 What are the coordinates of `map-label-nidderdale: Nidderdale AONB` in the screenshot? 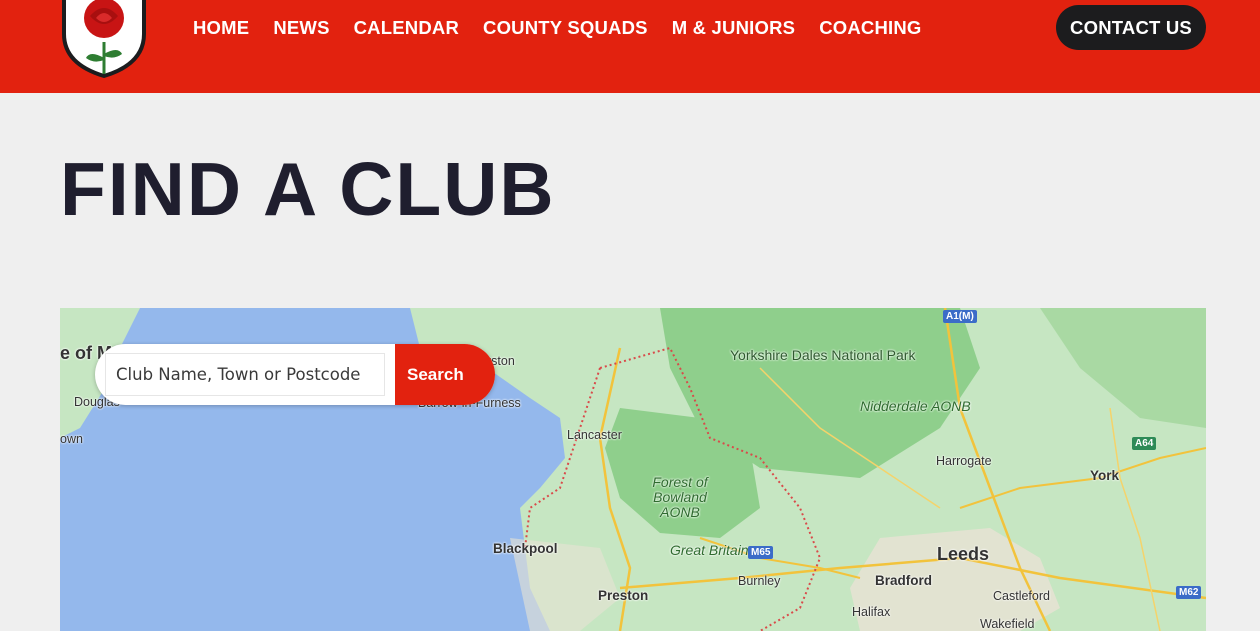 It's located at (915, 406).